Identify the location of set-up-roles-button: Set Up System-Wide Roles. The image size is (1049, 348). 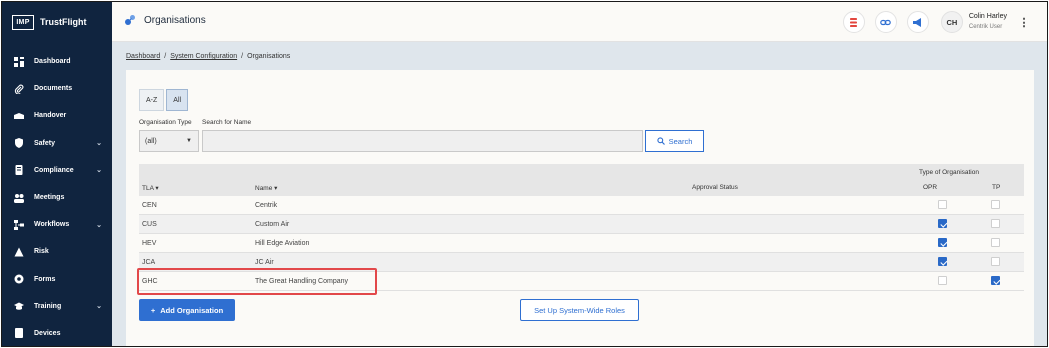
(579, 310).